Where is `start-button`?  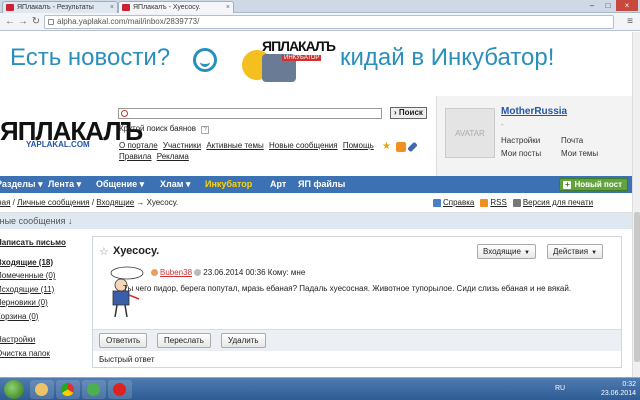
start-button is located at coordinates (14, 389).